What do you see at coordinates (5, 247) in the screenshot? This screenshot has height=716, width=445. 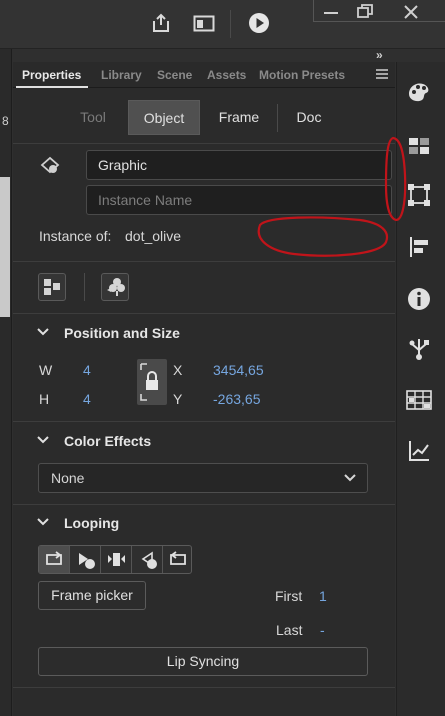 I see `stage-edge-highlight` at bounding box center [5, 247].